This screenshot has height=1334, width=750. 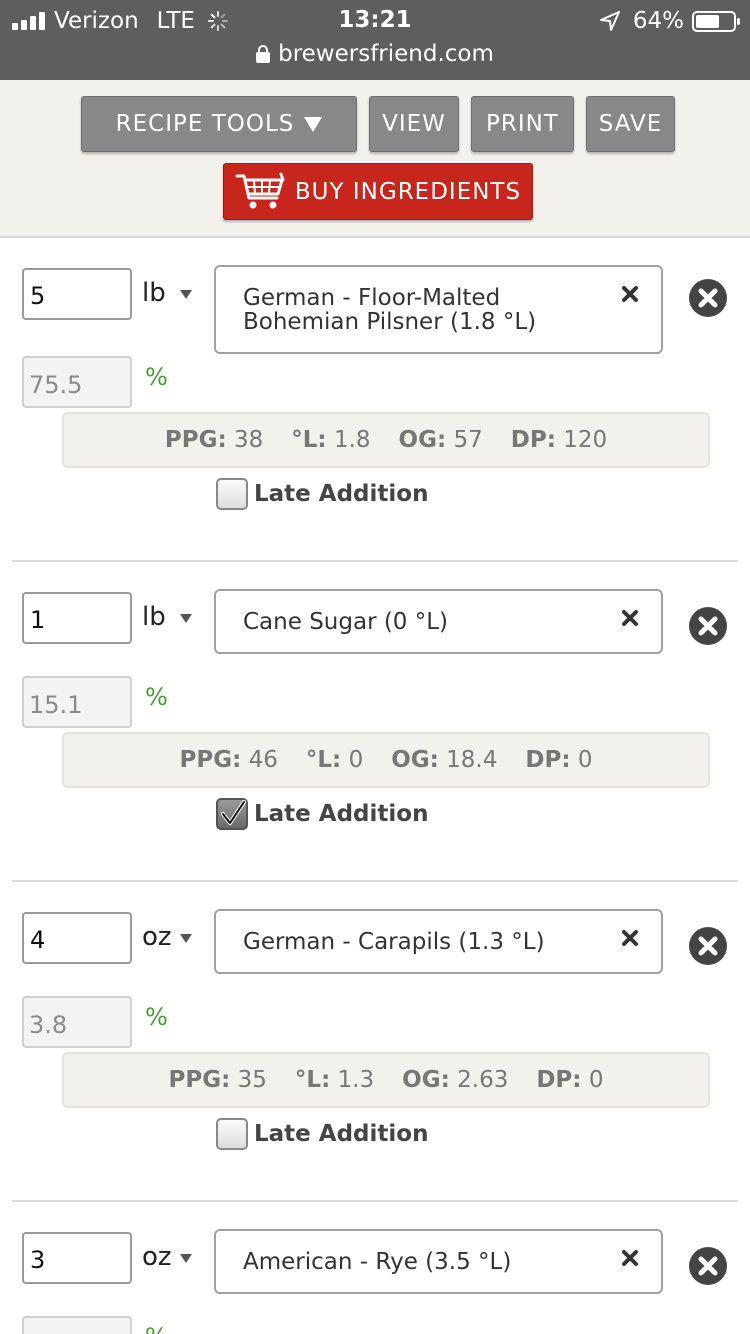 What do you see at coordinates (414, 124) in the screenshot?
I see `view-button: VIEW` at bounding box center [414, 124].